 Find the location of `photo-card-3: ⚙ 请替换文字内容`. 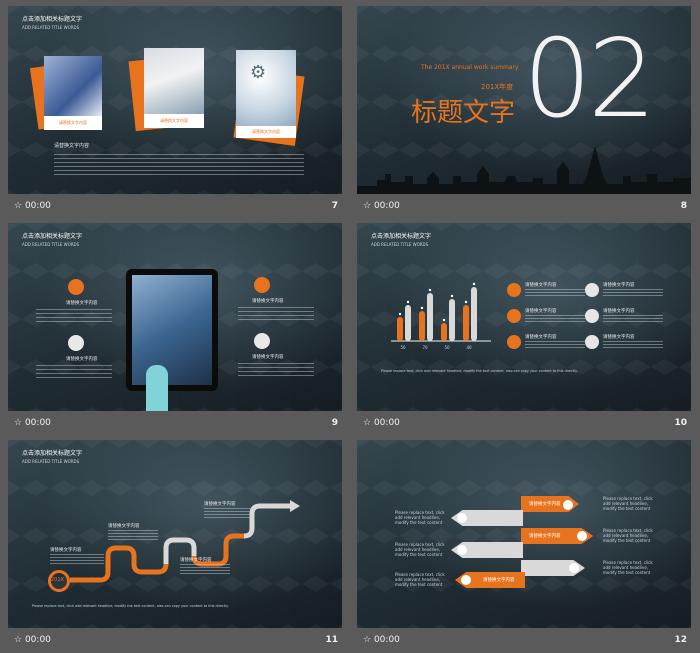

photo-card-3: ⚙ 请替换文字内容 is located at coordinates (267, 98).